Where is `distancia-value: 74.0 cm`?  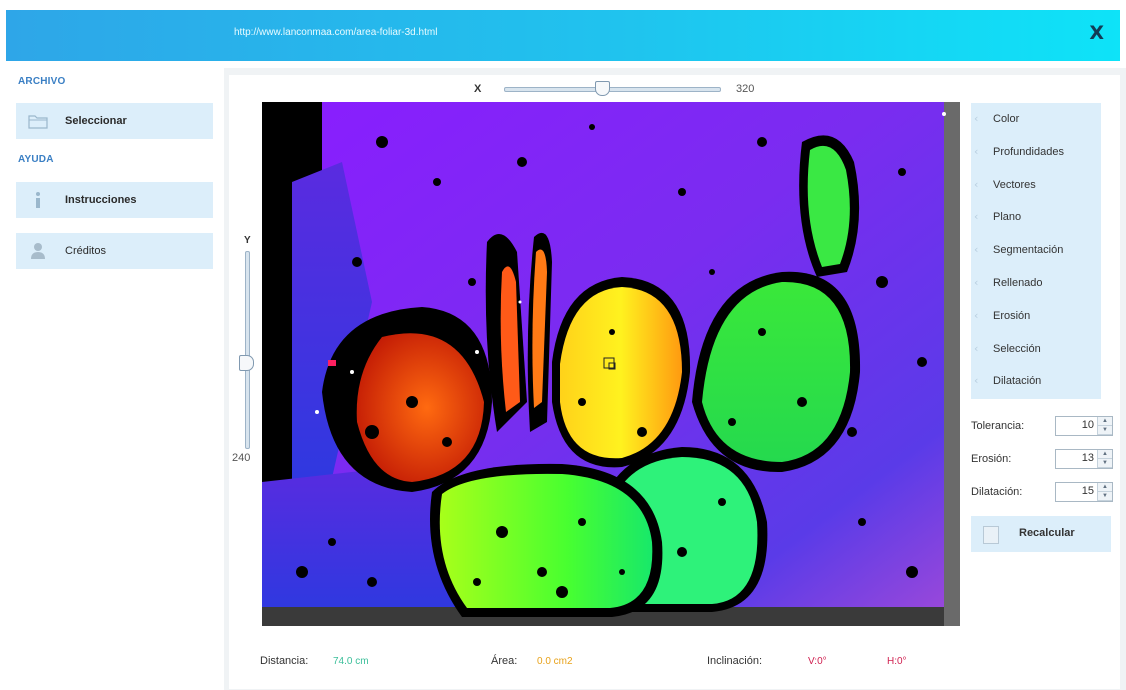 distancia-value: 74.0 cm is located at coordinates (351, 661).